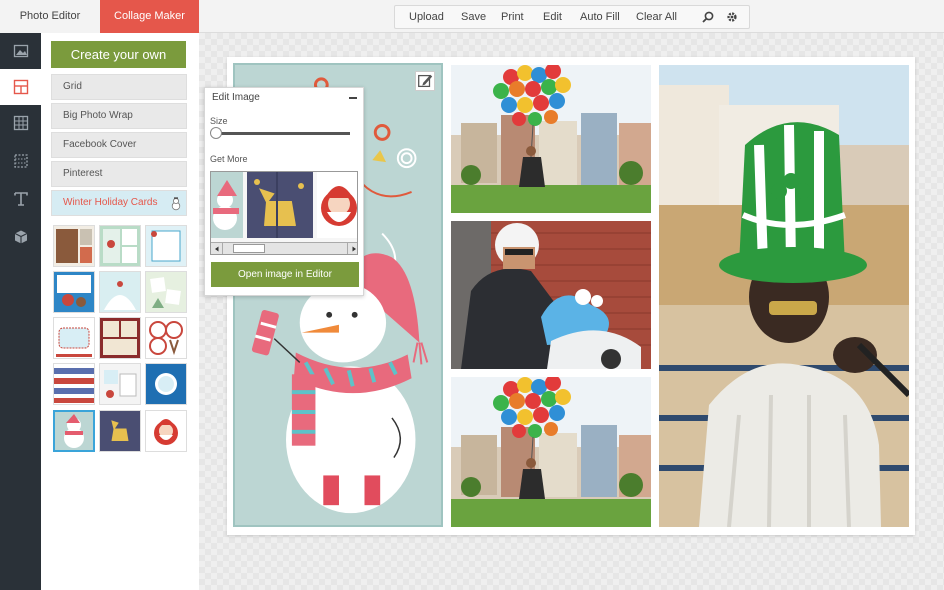 This screenshot has height=590, width=944. What do you see at coordinates (119, 145) in the screenshot?
I see `category-facebook-cover: Facebook Cover` at bounding box center [119, 145].